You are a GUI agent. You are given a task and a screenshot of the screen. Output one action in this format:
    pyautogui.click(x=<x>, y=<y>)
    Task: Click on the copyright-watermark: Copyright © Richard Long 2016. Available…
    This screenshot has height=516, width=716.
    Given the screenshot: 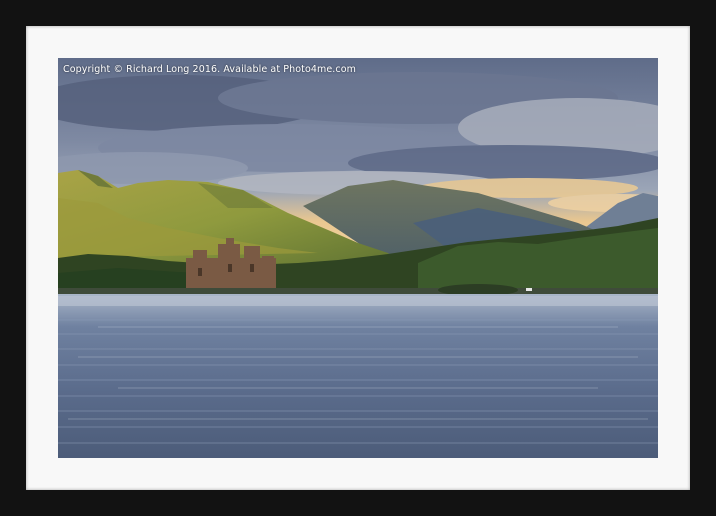 What is the action you would take?
    pyautogui.click(x=210, y=69)
    